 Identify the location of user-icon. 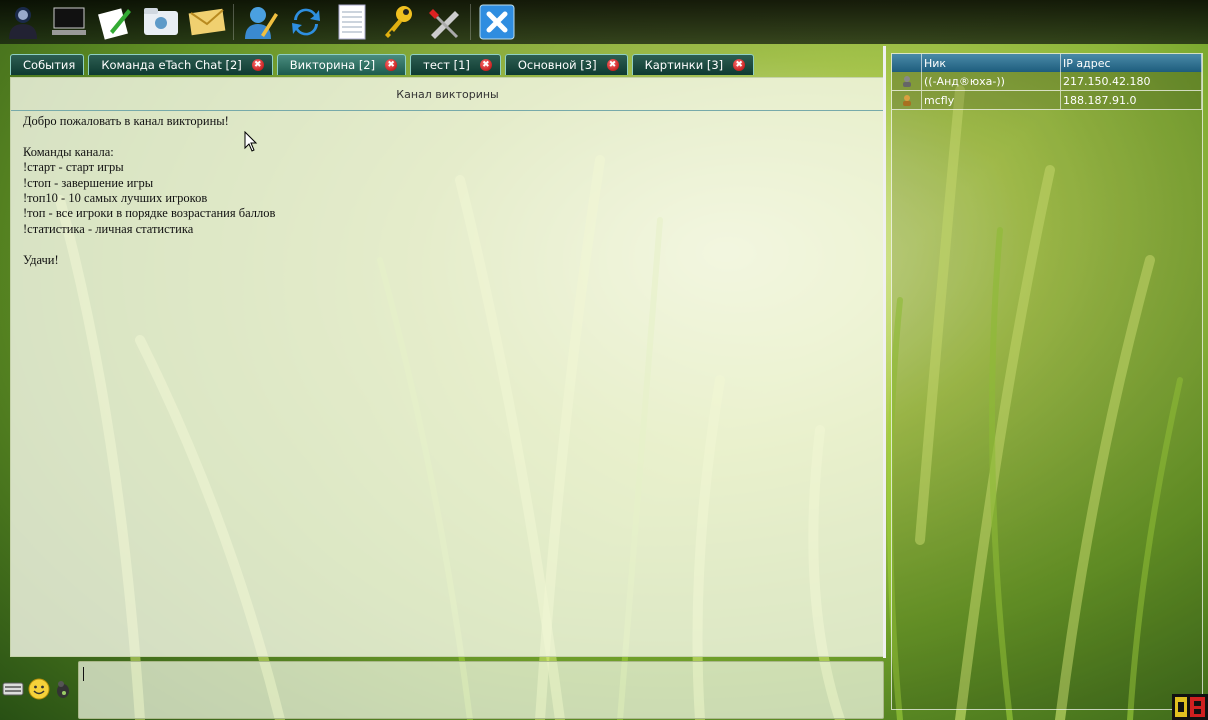
(23, 23).